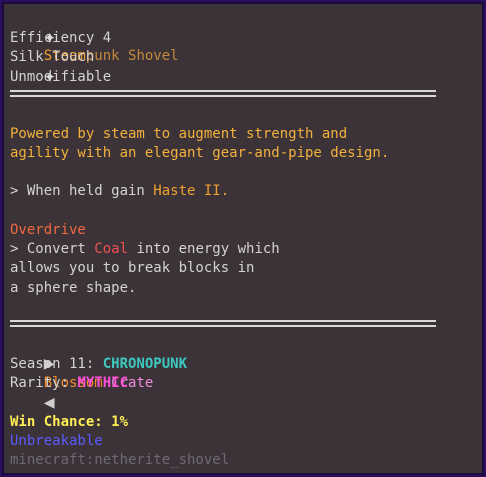 The width and height of the screenshot is (486, 477). What do you see at coordinates (61, 422) in the screenshot?
I see `win-chance-label: Win Chance:` at bounding box center [61, 422].